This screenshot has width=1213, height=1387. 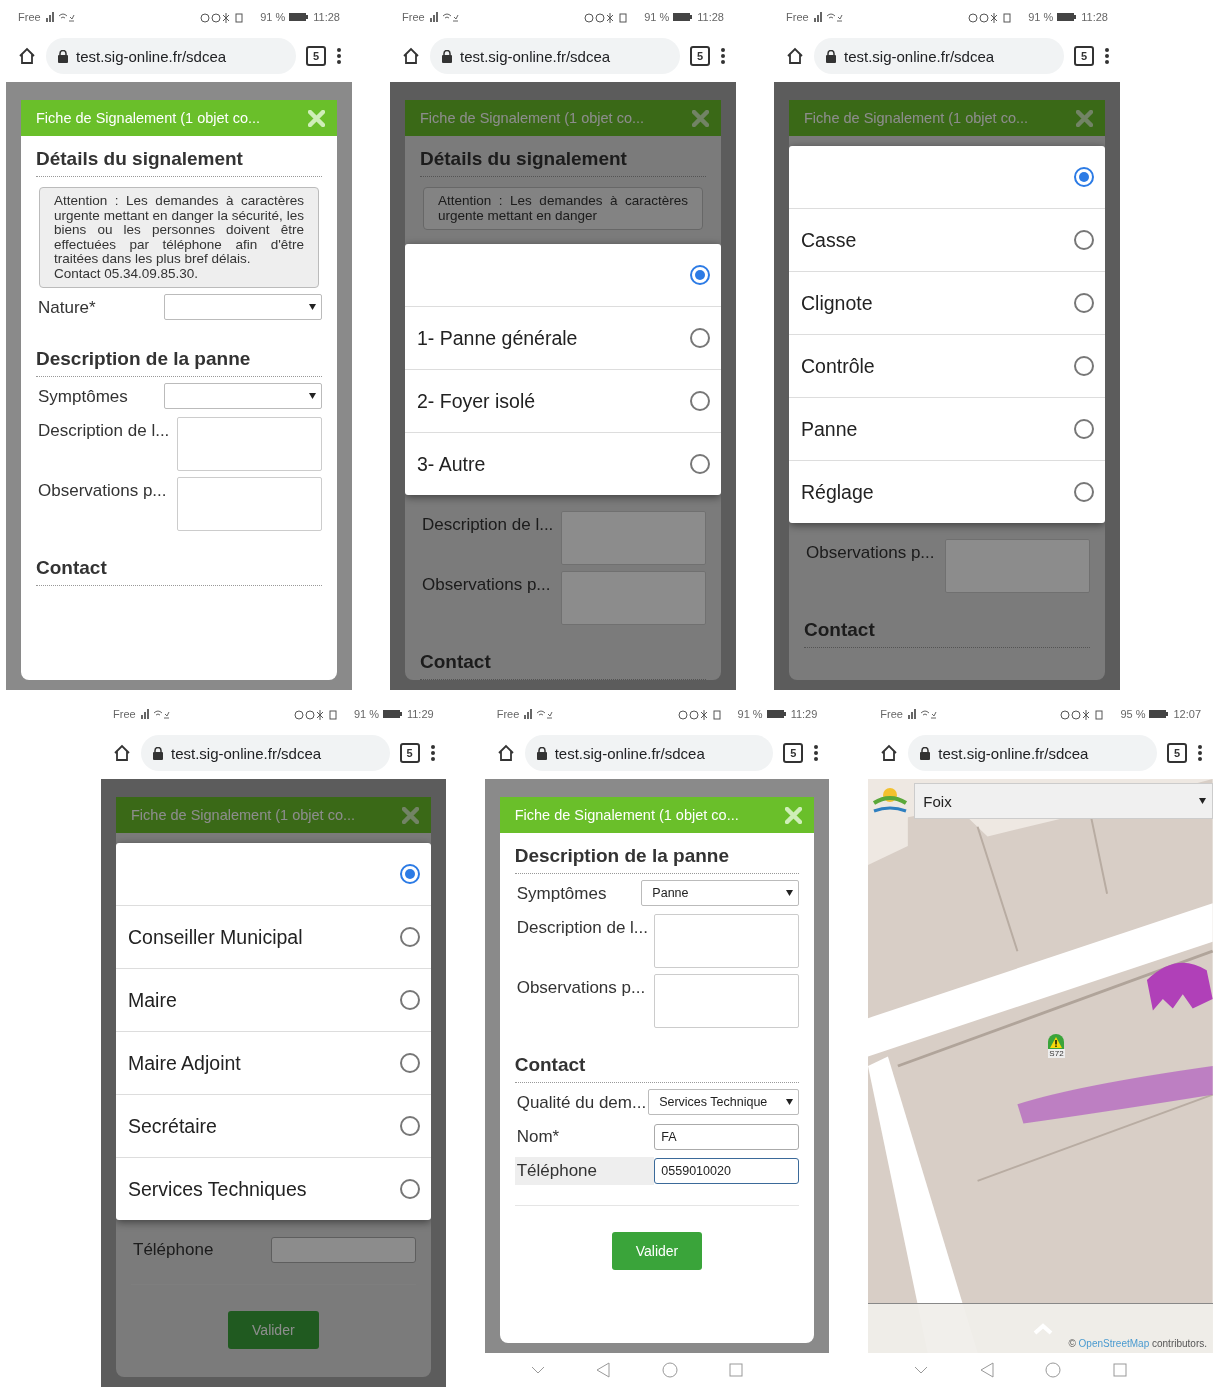 I want to click on warning-marker-icon, so click(x=1056, y=1041).